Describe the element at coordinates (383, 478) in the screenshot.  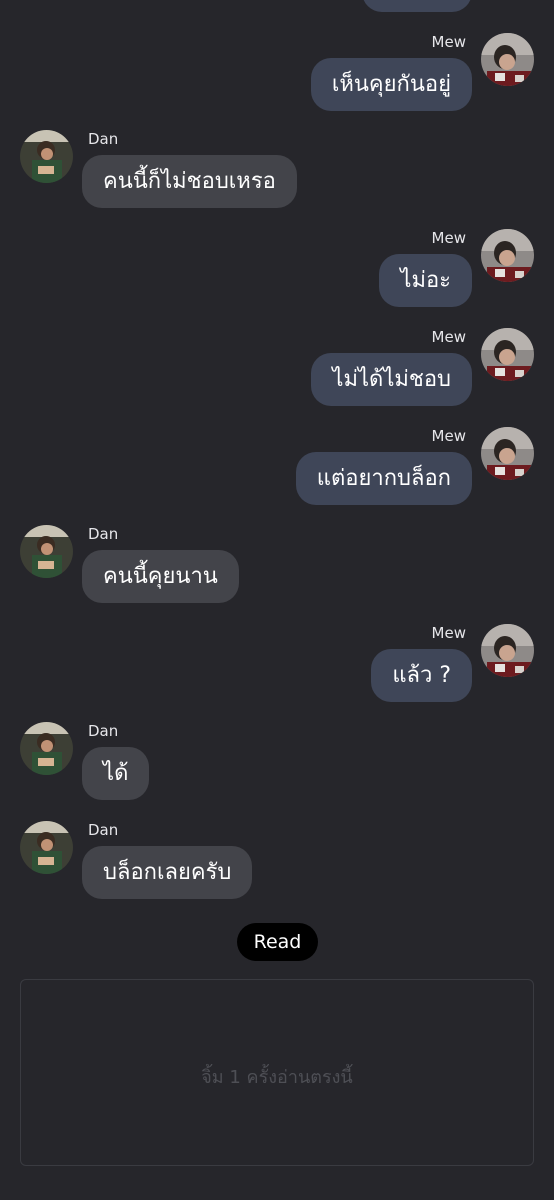
I see `message-bubble: แต่อยากบล็อก` at that location.